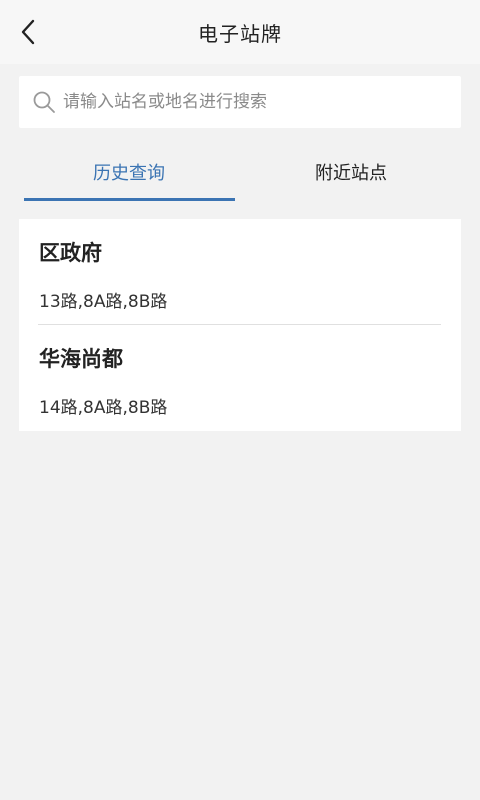  Describe the element at coordinates (81, 359) in the screenshot. I see `station-name: 华海尚都` at that location.